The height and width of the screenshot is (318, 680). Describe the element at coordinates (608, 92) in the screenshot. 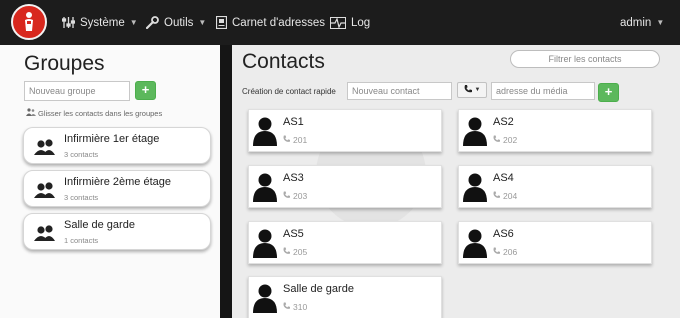

I see `add-contact-button: +` at that location.